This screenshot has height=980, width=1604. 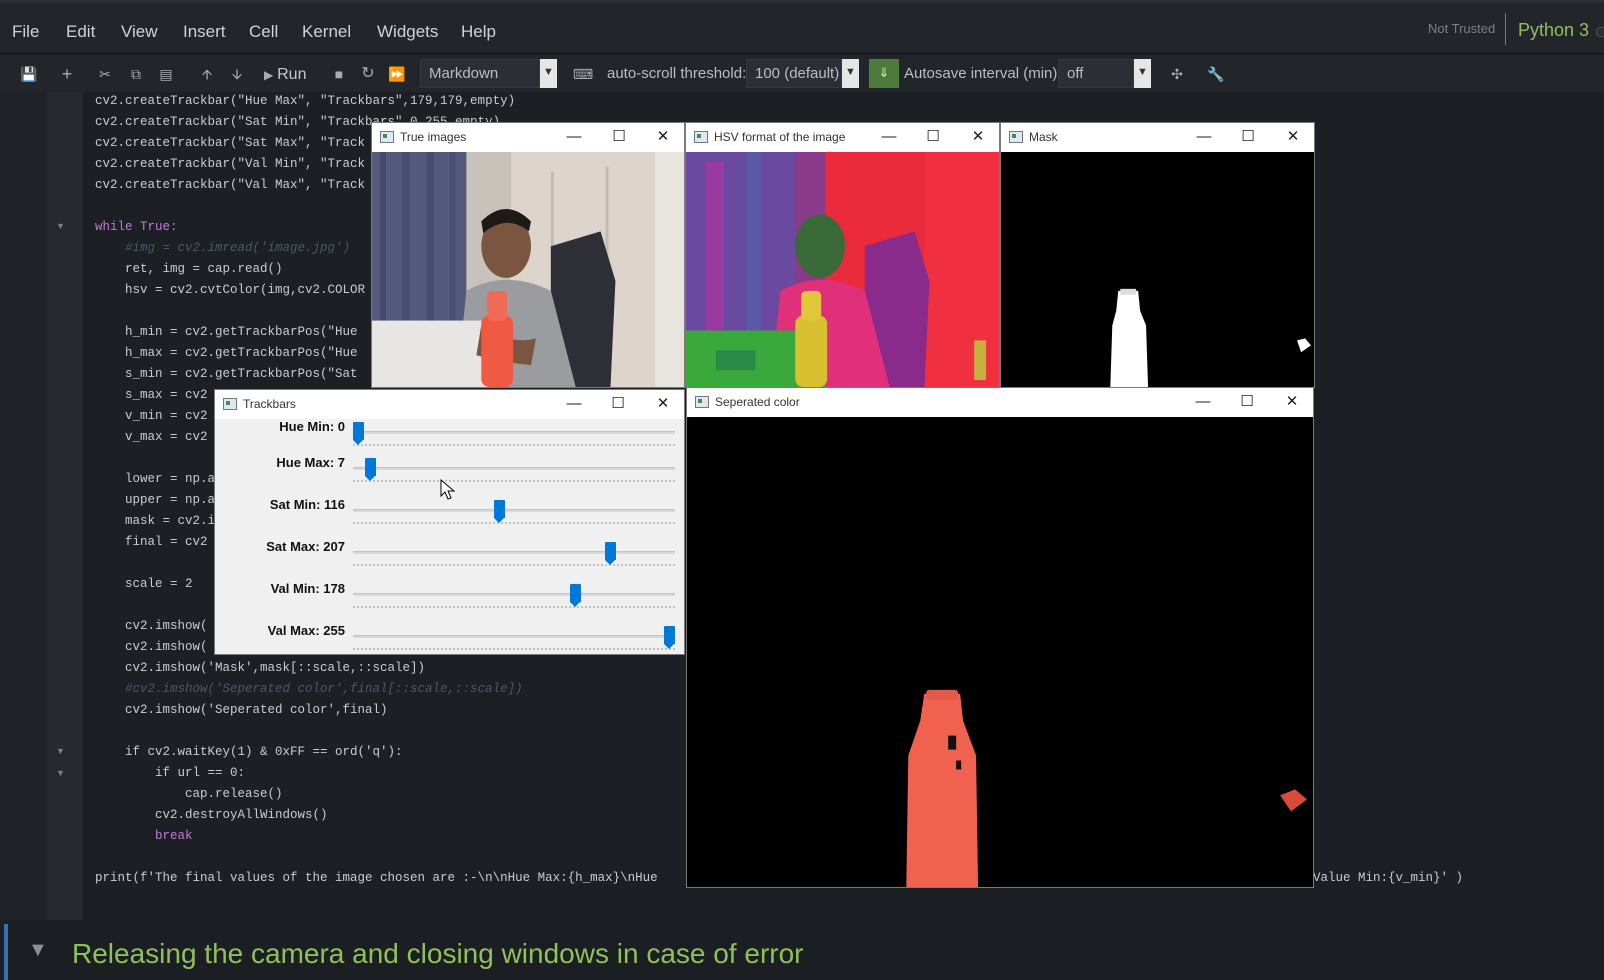 I want to click on trackbar-label: Hue Max: 7, so click(x=310, y=462).